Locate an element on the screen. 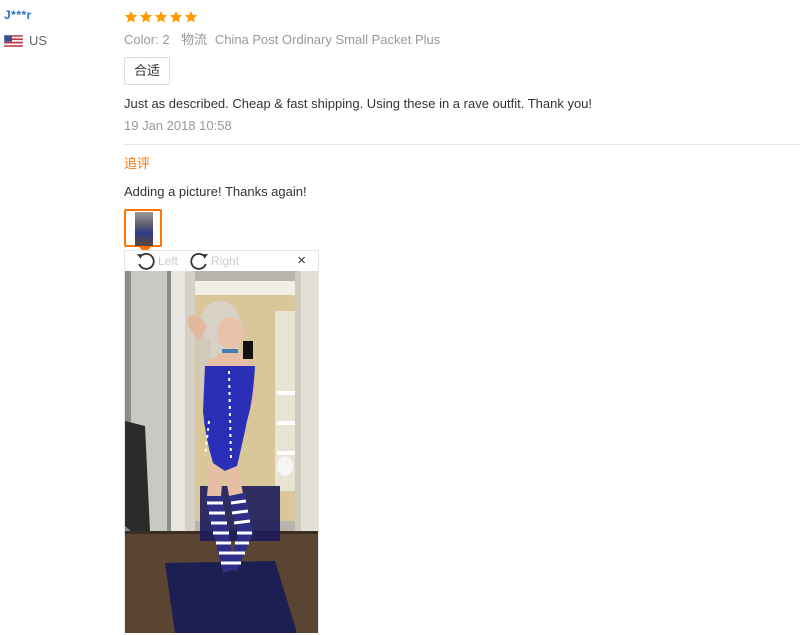  reviewer-name: J***r is located at coordinates (18, 15).